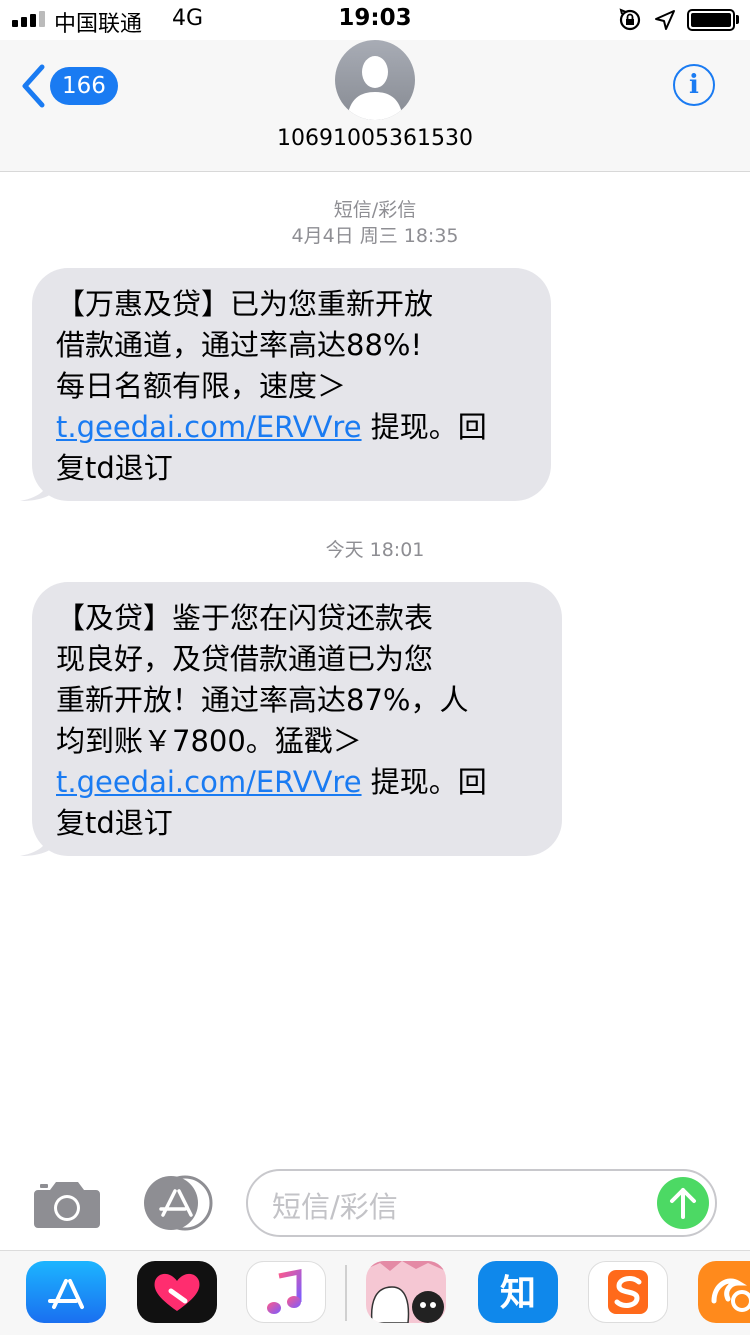  I want to click on zhihu-icon: 知, so click(518, 1292).